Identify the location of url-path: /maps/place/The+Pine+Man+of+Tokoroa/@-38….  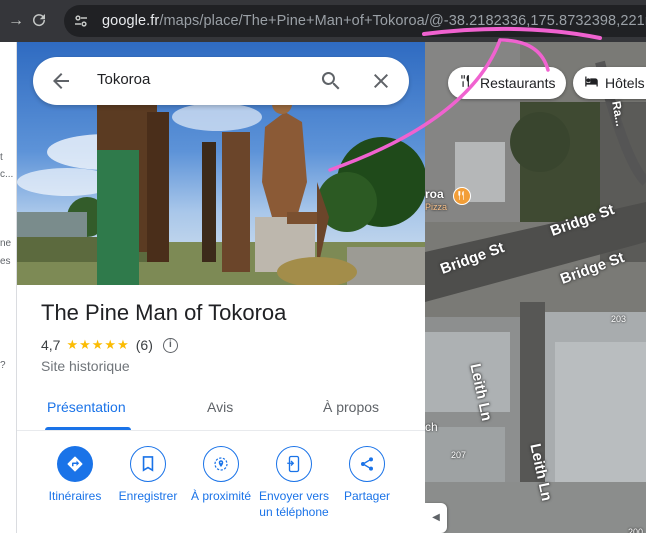
(402, 21).